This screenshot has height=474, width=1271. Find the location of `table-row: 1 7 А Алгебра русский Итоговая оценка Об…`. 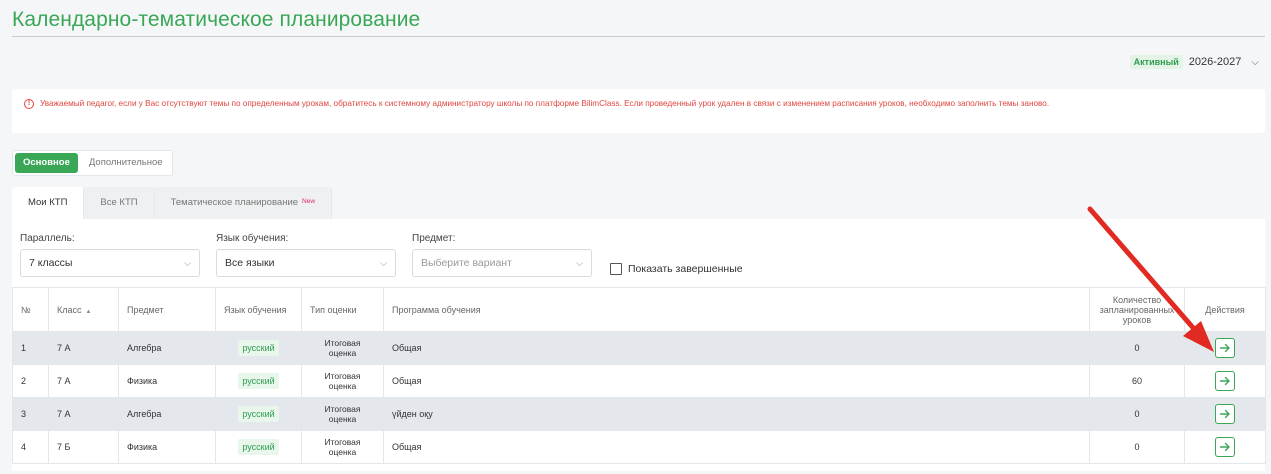

table-row: 1 7 А Алгебра русский Итоговая оценка Об… is located at coordinates (639, 348).